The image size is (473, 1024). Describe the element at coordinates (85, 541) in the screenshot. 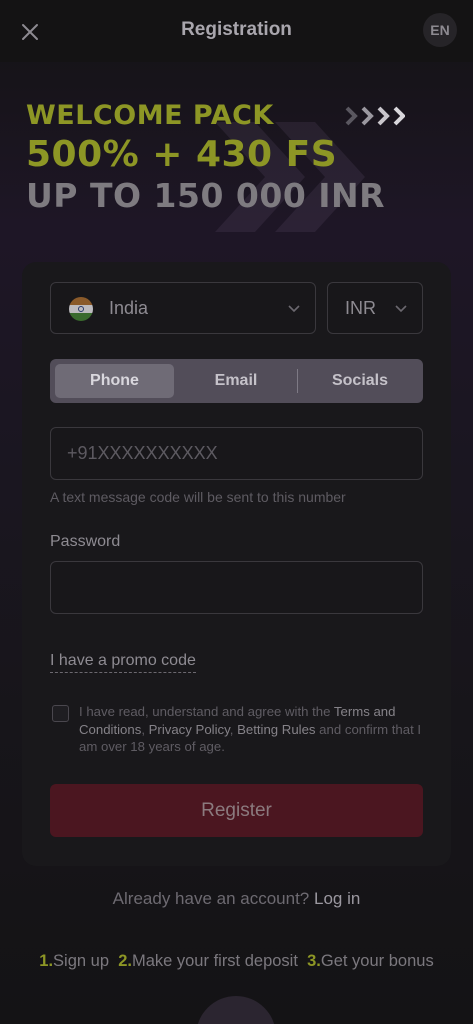

I see `password-label: Password` at that location.